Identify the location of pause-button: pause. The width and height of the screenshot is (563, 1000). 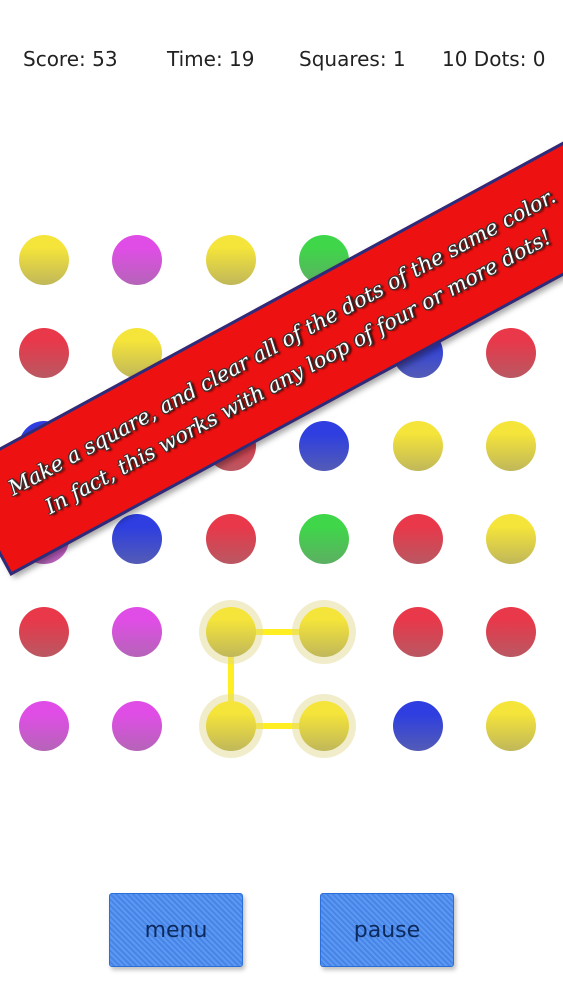
(387, 930).